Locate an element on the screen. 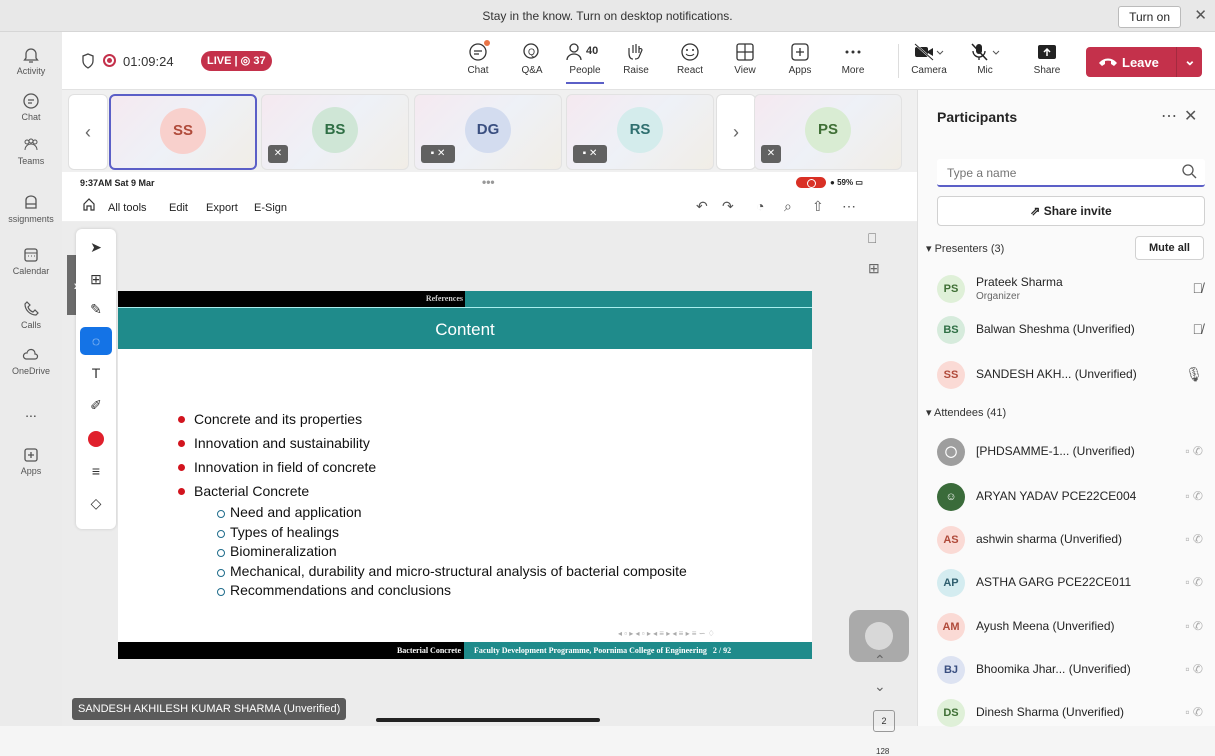  participant-row: DS Dinesh Sharma (Unverified) ▫ ✆ is located at coordinates (1072, 713).